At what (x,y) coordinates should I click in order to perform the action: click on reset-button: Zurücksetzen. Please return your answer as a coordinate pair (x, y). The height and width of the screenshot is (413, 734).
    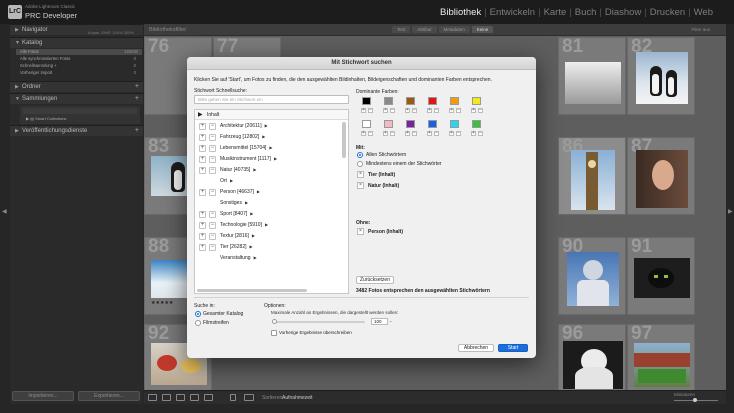
    Looking at the image, I should click on (375, 280).